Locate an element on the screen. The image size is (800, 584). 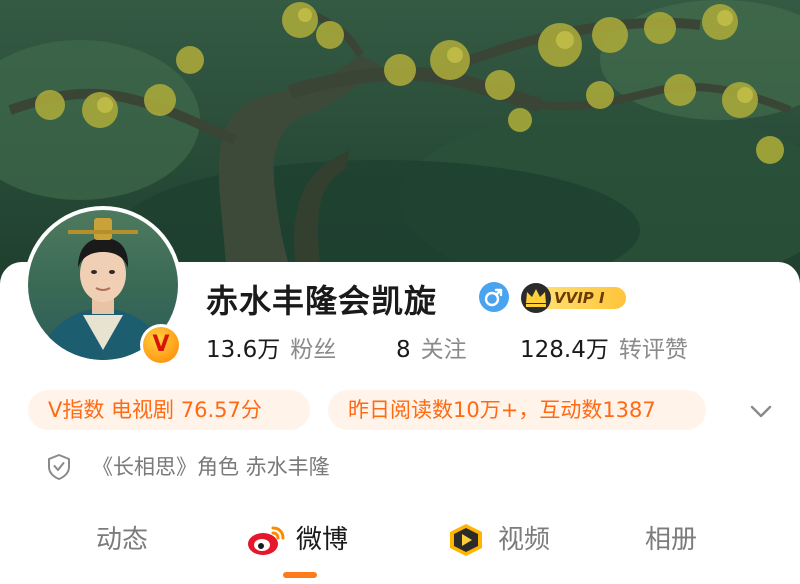
video-play-icon is located at coordinates (466, 540).